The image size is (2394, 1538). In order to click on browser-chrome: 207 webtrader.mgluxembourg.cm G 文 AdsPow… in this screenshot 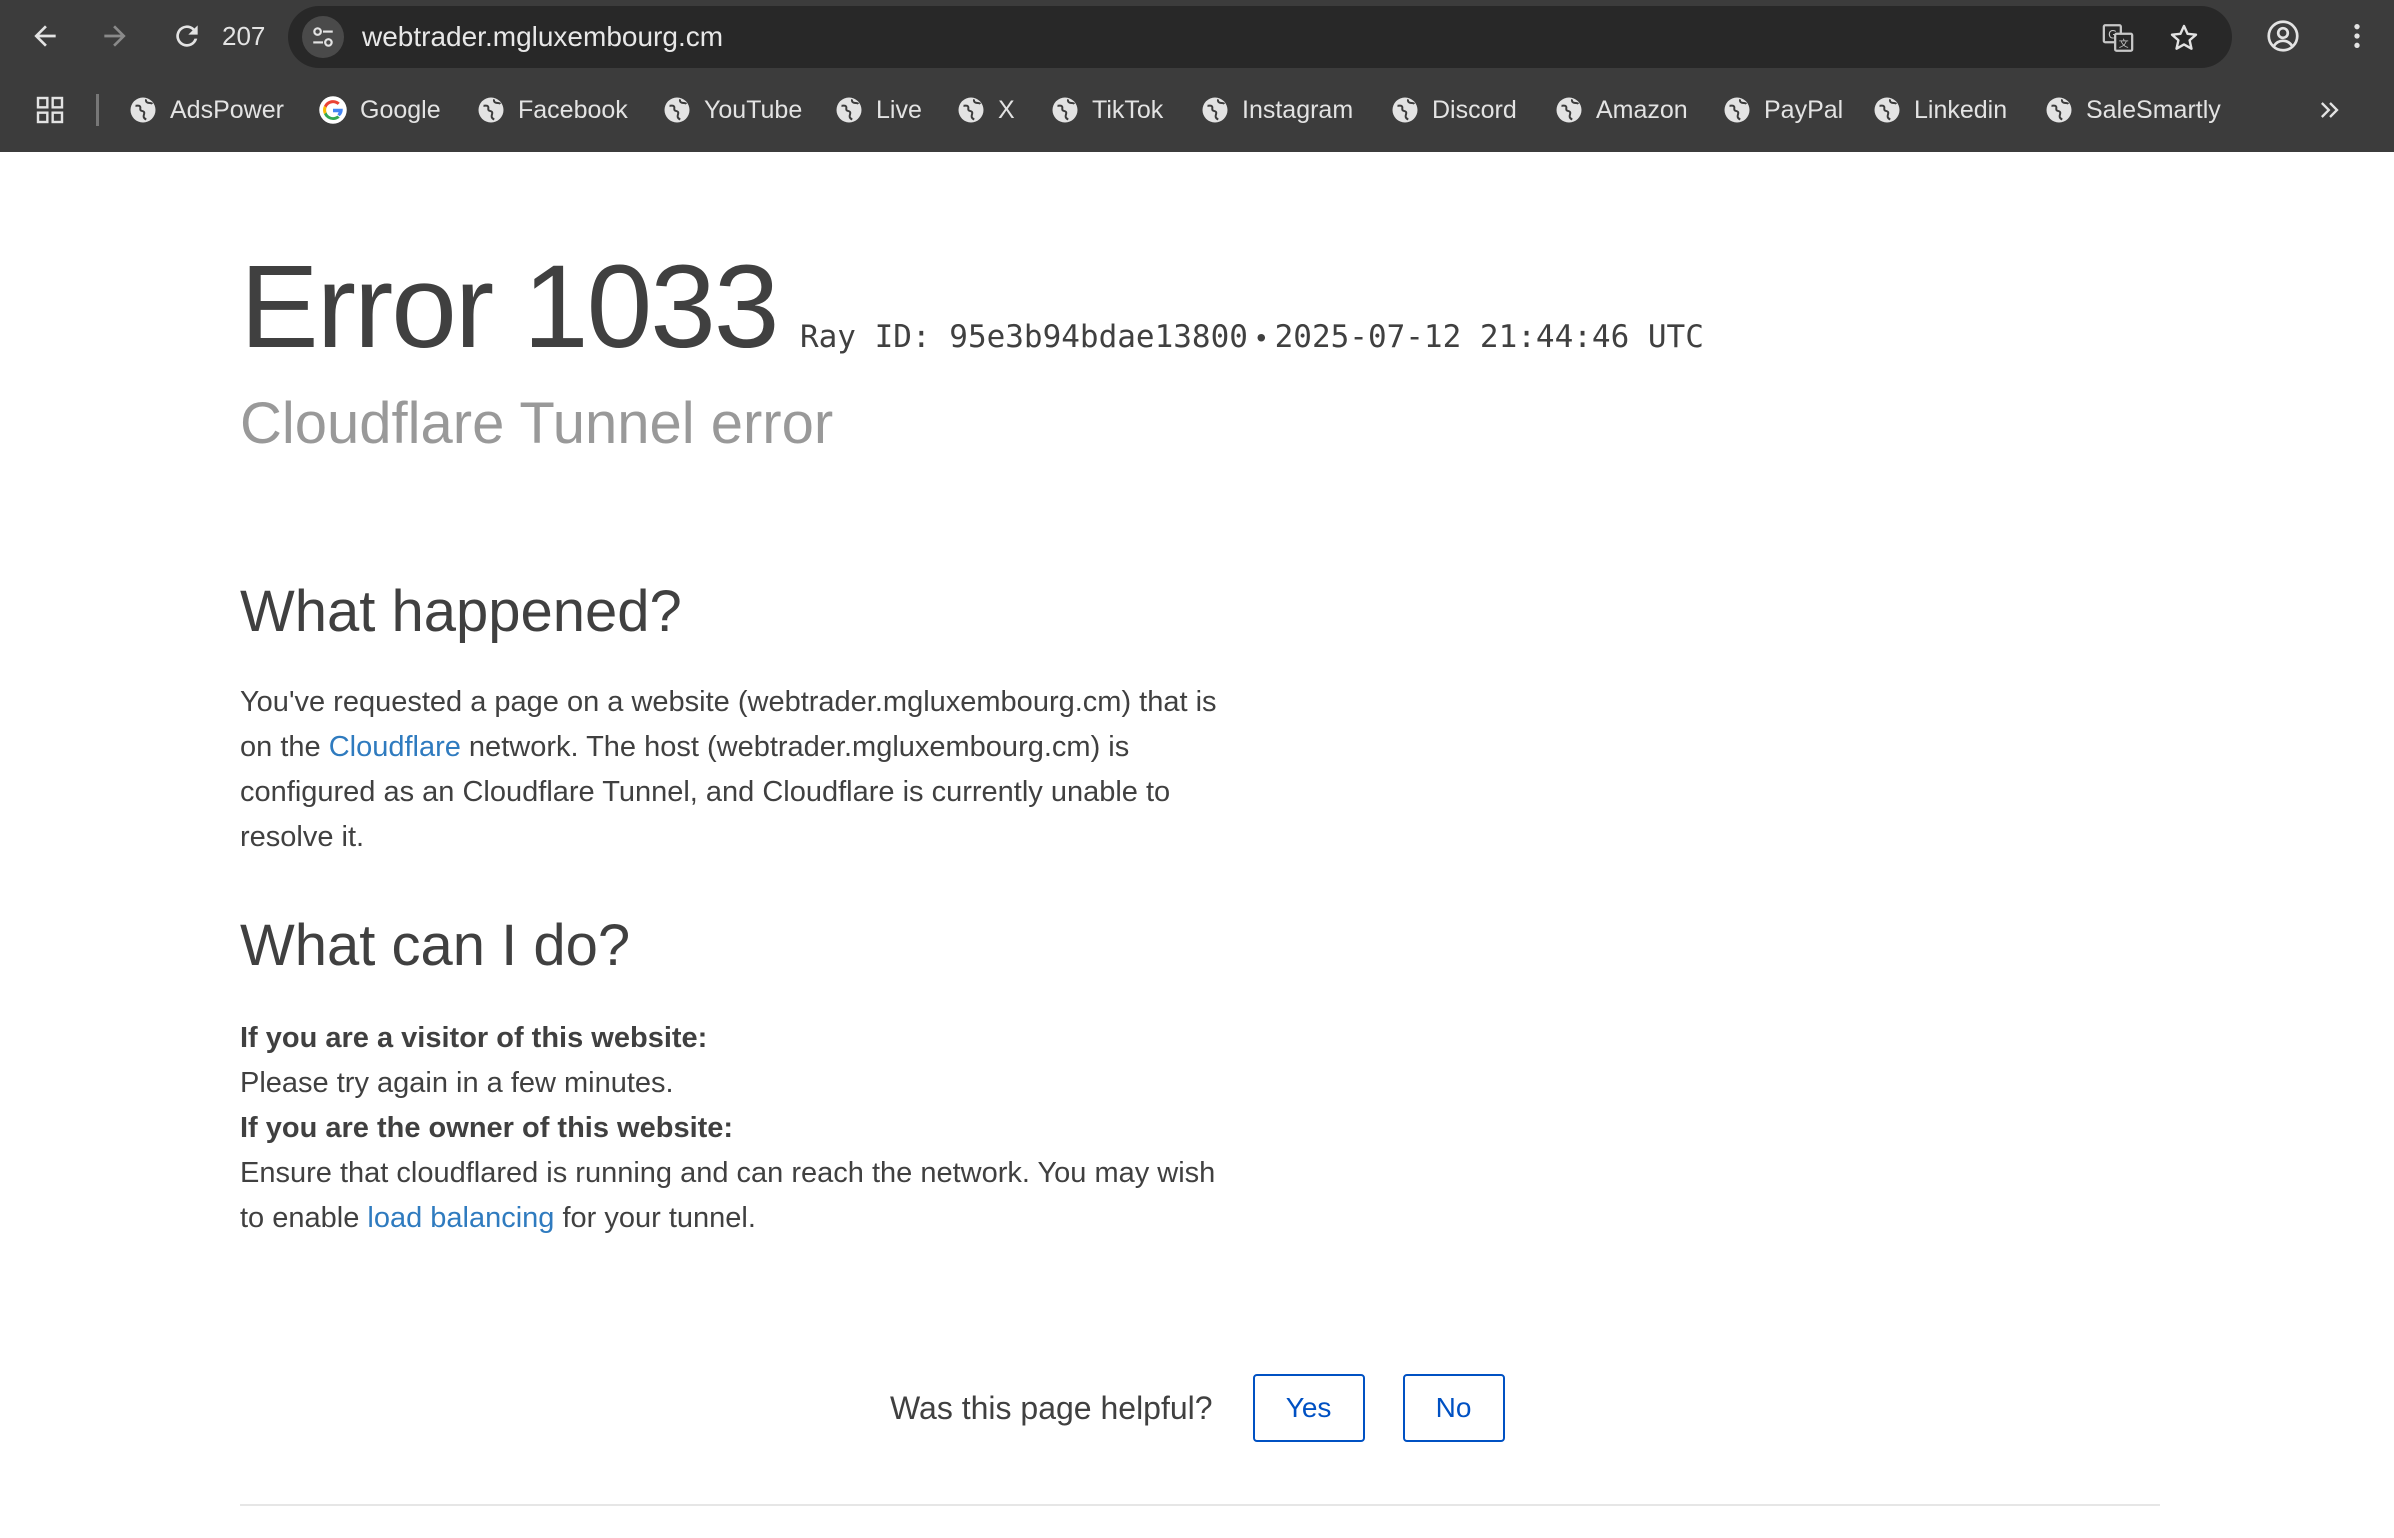, I will do `click(1197, 76)`.